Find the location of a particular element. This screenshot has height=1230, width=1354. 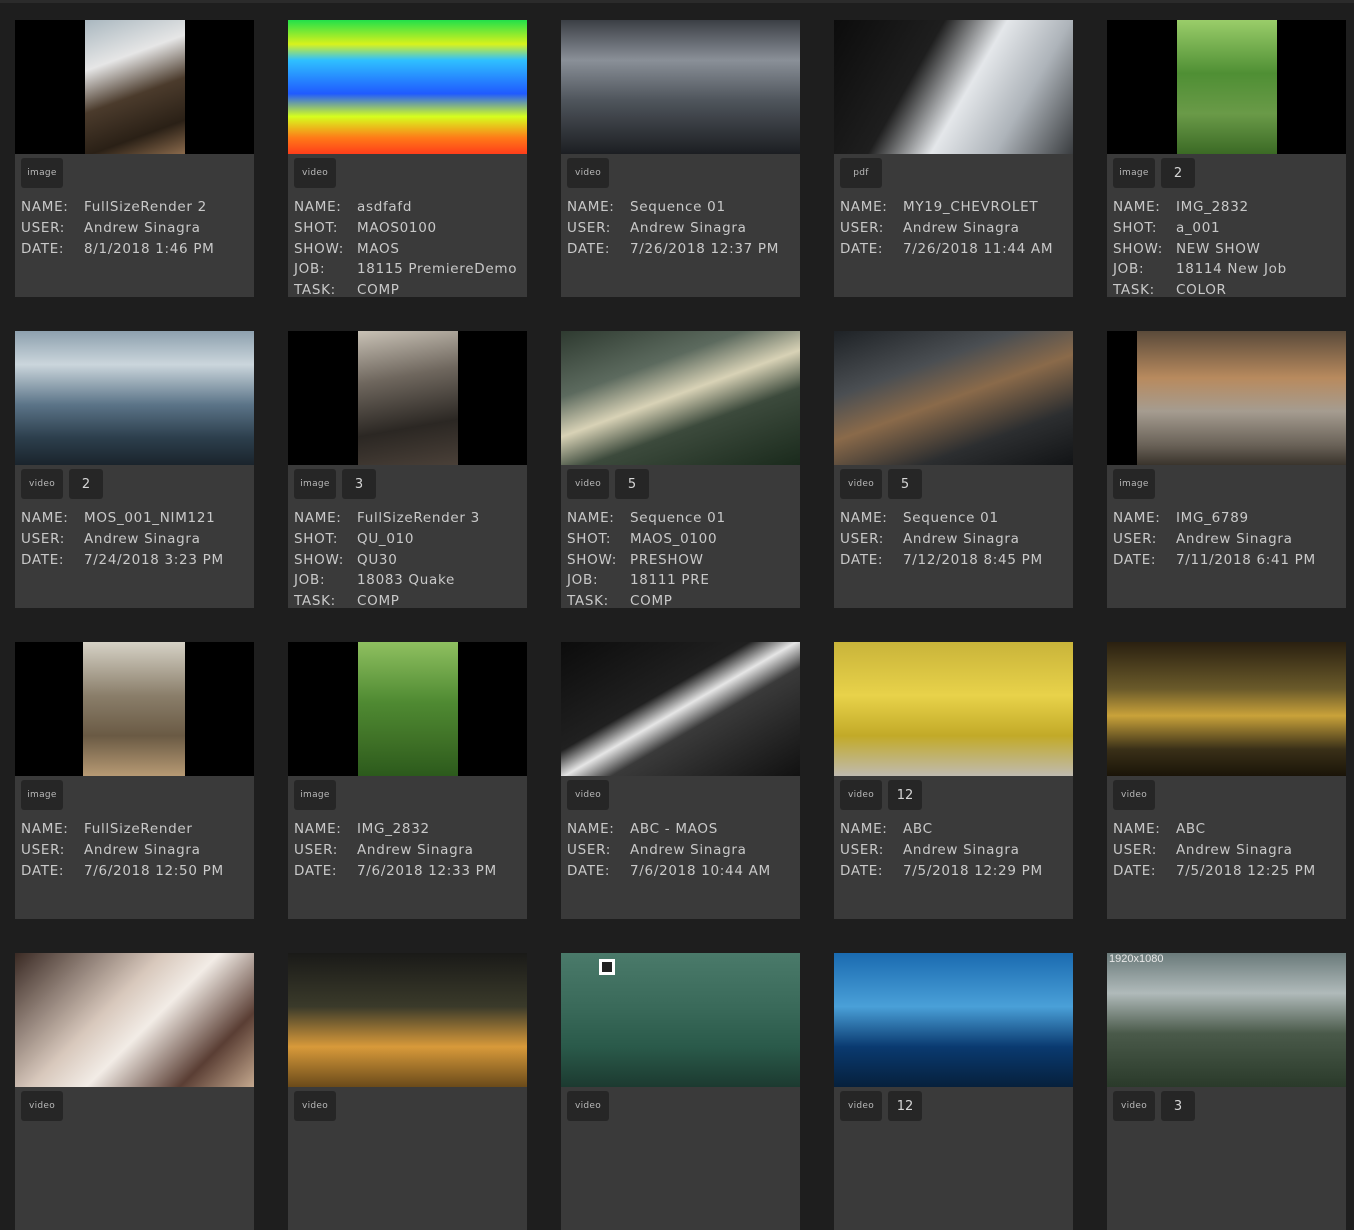

badge-row: video is located at coordinates (1134, 795).